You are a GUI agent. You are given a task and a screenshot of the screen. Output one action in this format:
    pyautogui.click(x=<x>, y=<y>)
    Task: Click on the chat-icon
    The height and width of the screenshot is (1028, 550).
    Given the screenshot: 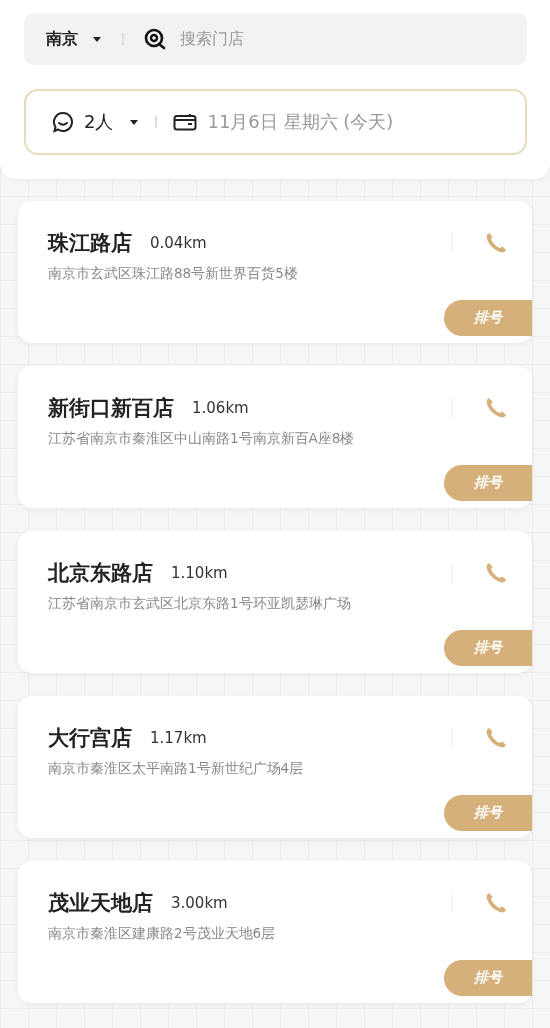 What is the action you would take?
    pyautogui.click(x=63, y=122)
    